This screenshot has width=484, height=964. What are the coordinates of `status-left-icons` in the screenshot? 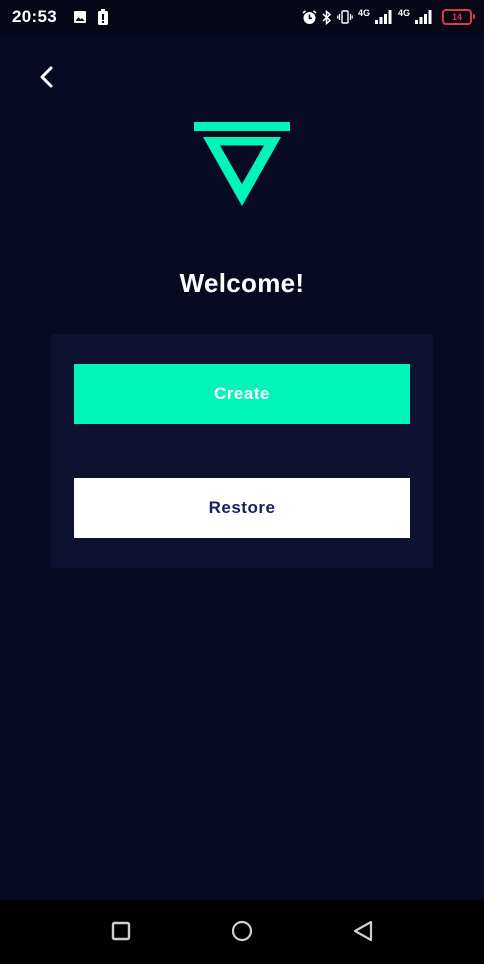 It's located at (91, 17).